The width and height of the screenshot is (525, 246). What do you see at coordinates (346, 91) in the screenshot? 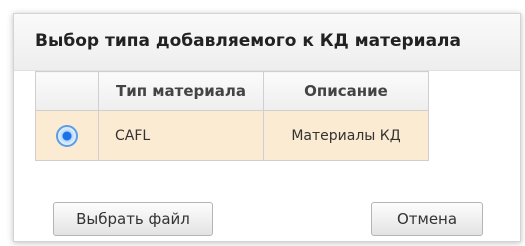
I see `column-header-description: Описание` at bounding box center [346, 91].